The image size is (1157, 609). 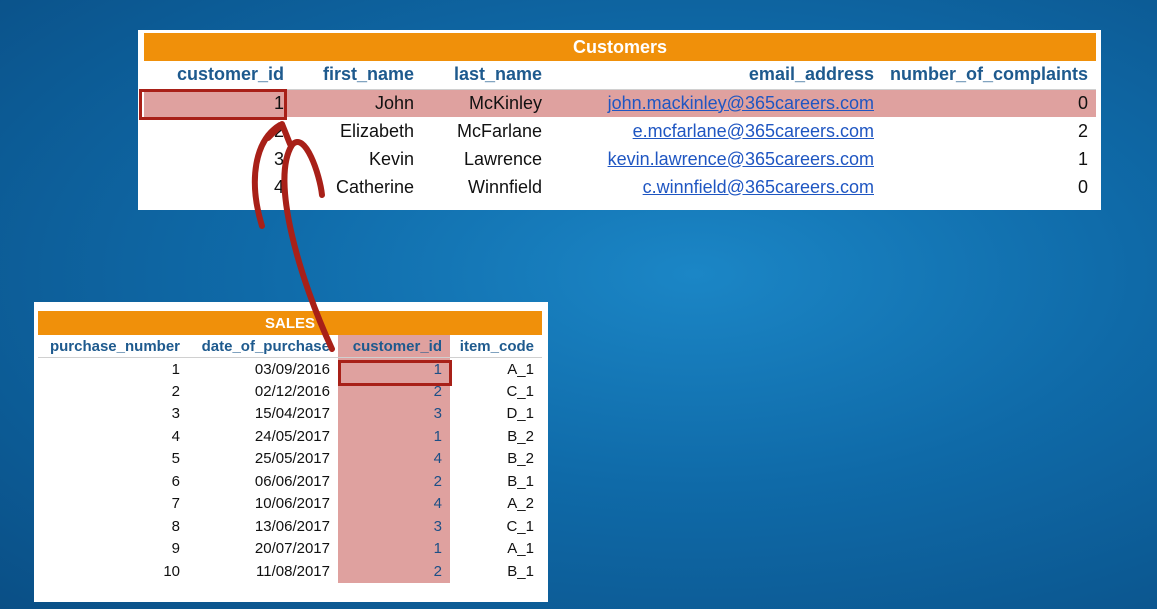 I want to click on sales-table-title: SALES, so click(x=290, y=323).